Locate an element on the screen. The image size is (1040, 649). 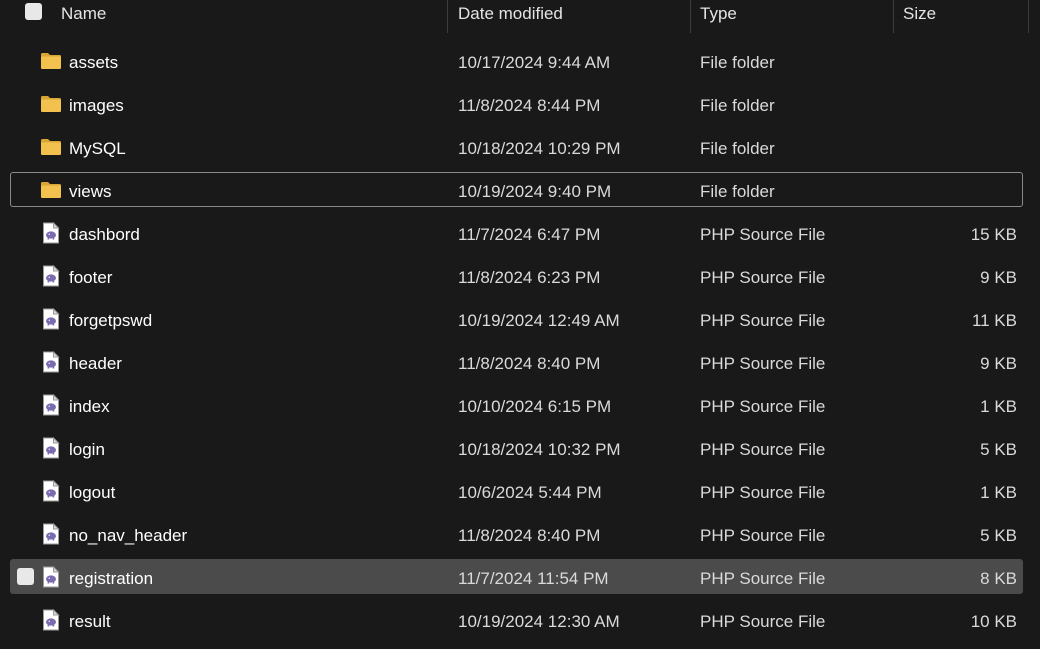
file-name: views is located at coordinates (90, 191).